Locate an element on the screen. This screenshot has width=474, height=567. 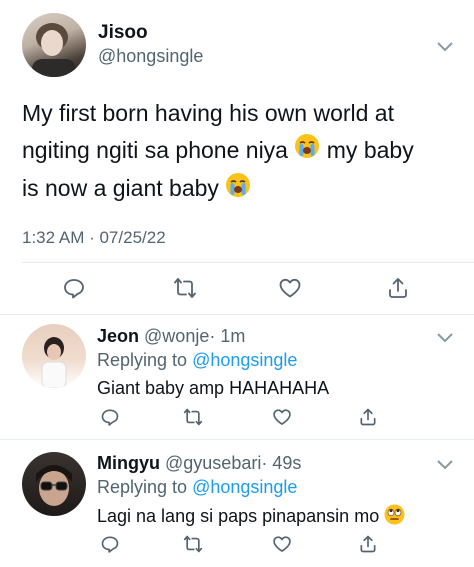
reply-header: Jeon @wonje· 1m is located at coordinates (171, 336).